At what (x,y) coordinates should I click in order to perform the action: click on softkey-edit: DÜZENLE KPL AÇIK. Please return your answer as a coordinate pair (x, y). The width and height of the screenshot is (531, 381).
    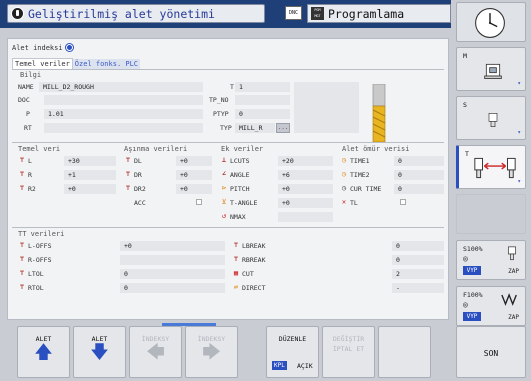
    Looking at the image, I should click on (292, 352).